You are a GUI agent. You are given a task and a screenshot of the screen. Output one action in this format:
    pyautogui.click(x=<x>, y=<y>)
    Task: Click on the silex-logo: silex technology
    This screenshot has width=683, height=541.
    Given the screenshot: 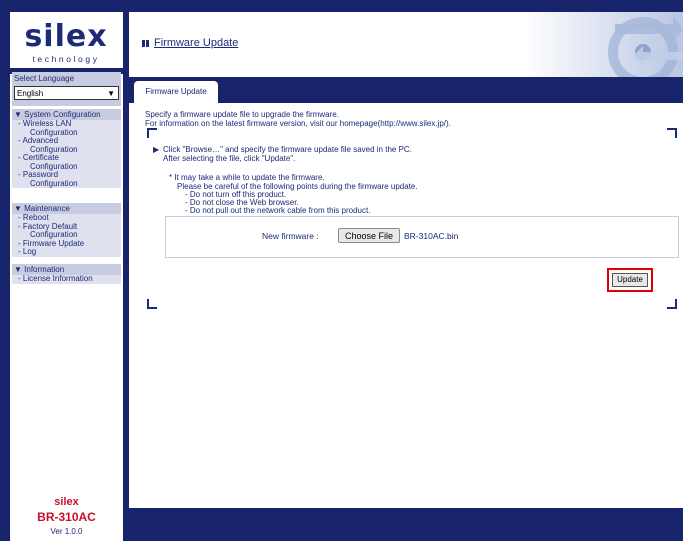 What is the action you would take?
    pyautogui.click(x=66, y=45)
    